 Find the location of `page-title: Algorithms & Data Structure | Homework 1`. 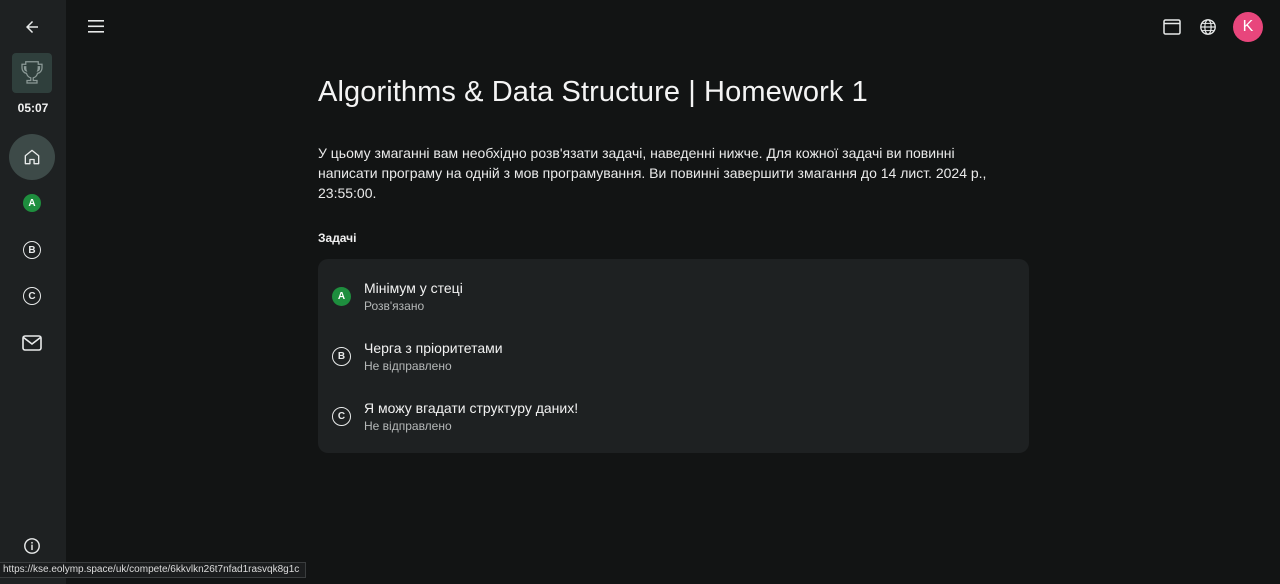

page-title: Algorithms & Data Structure | Homework 1 is located at coordinates (593, 92).